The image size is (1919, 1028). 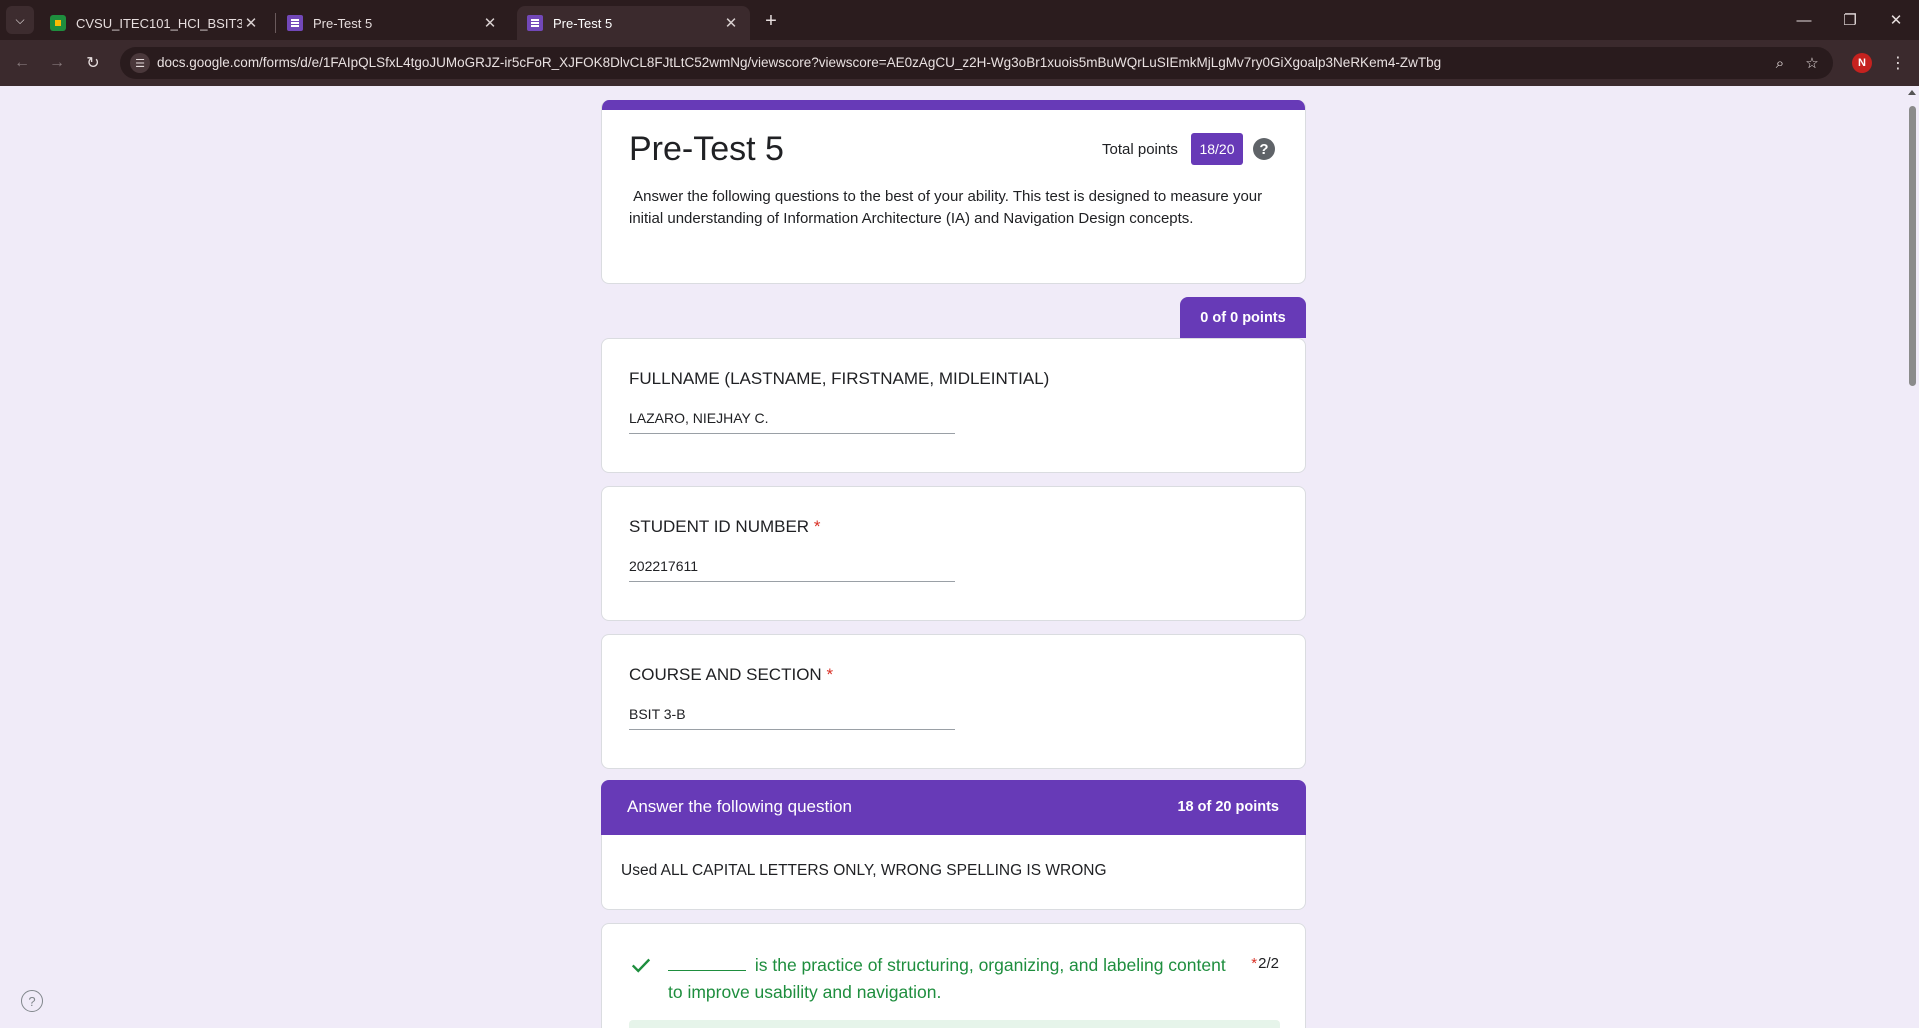 I want to click on reload-icon: ↻, so click(x=93, y=63).